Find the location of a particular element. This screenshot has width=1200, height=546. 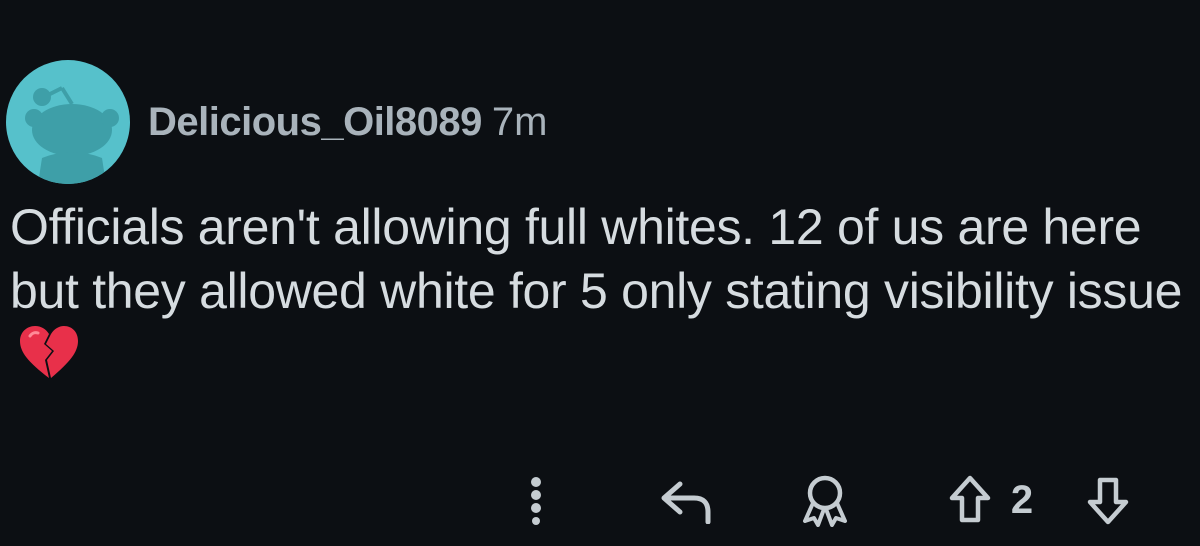

upvote-icon is located at coordinates (970, 499).